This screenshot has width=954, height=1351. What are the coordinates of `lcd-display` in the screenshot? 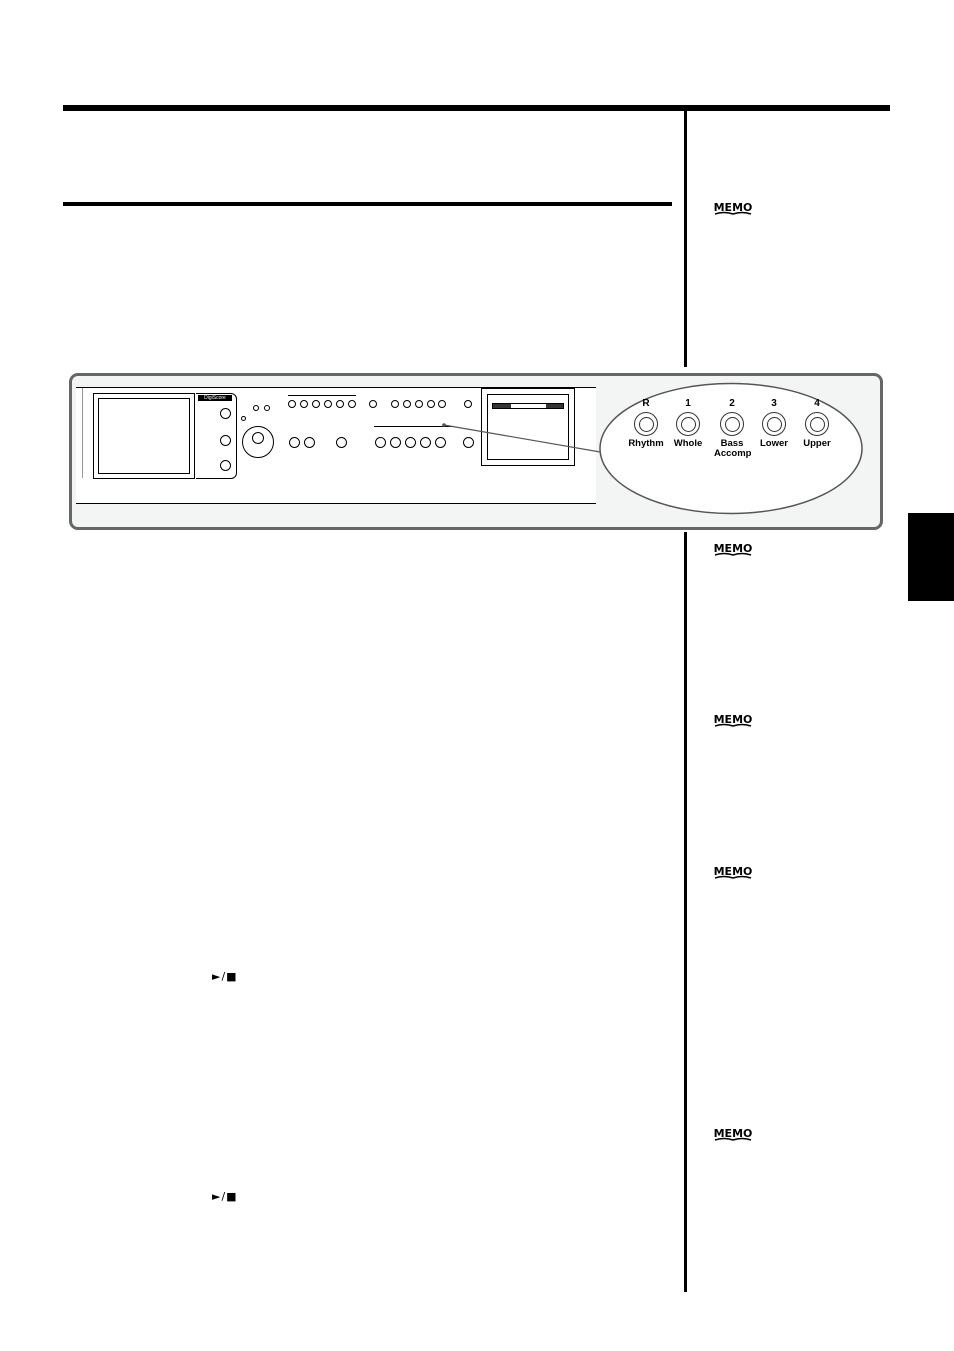 It's located at (528, 427).